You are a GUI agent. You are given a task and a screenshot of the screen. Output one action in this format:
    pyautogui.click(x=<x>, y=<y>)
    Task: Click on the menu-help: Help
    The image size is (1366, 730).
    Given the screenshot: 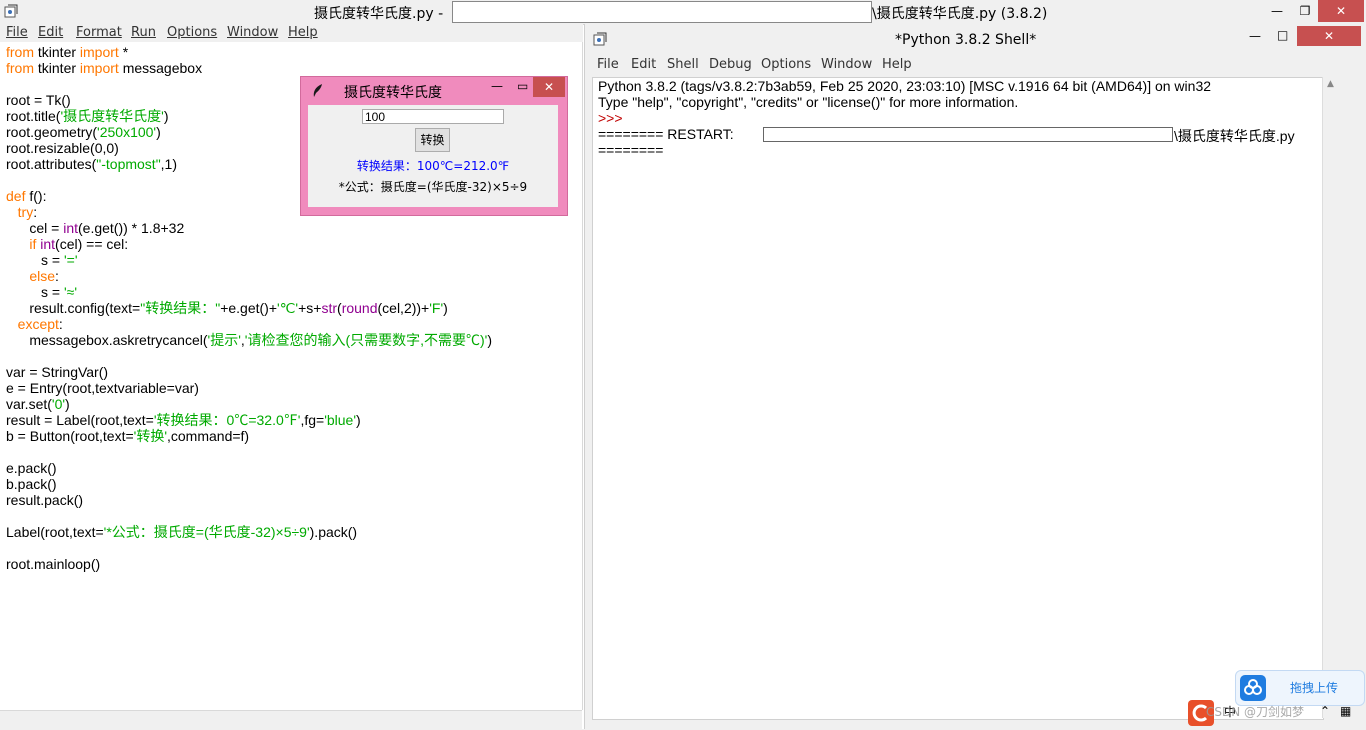 What is the action you would take?
    pyautogui.click(x=303, y=32)
    